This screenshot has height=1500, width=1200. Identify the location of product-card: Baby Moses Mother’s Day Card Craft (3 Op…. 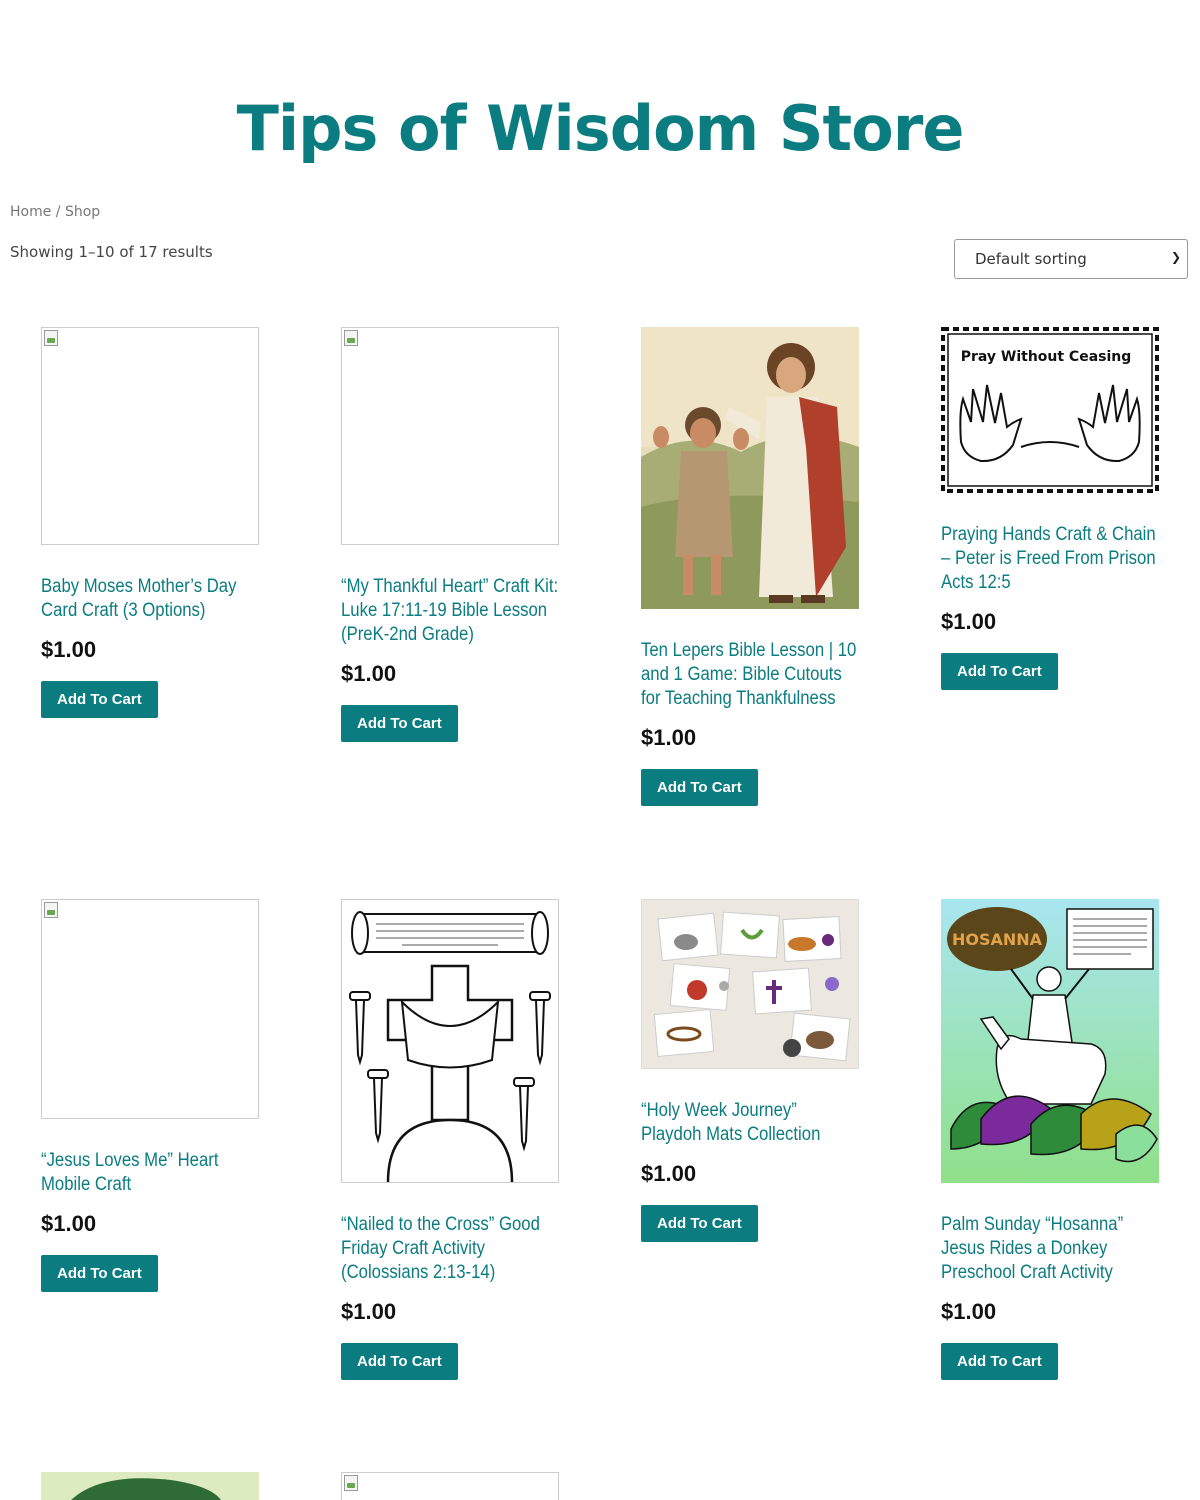
(156, 522).